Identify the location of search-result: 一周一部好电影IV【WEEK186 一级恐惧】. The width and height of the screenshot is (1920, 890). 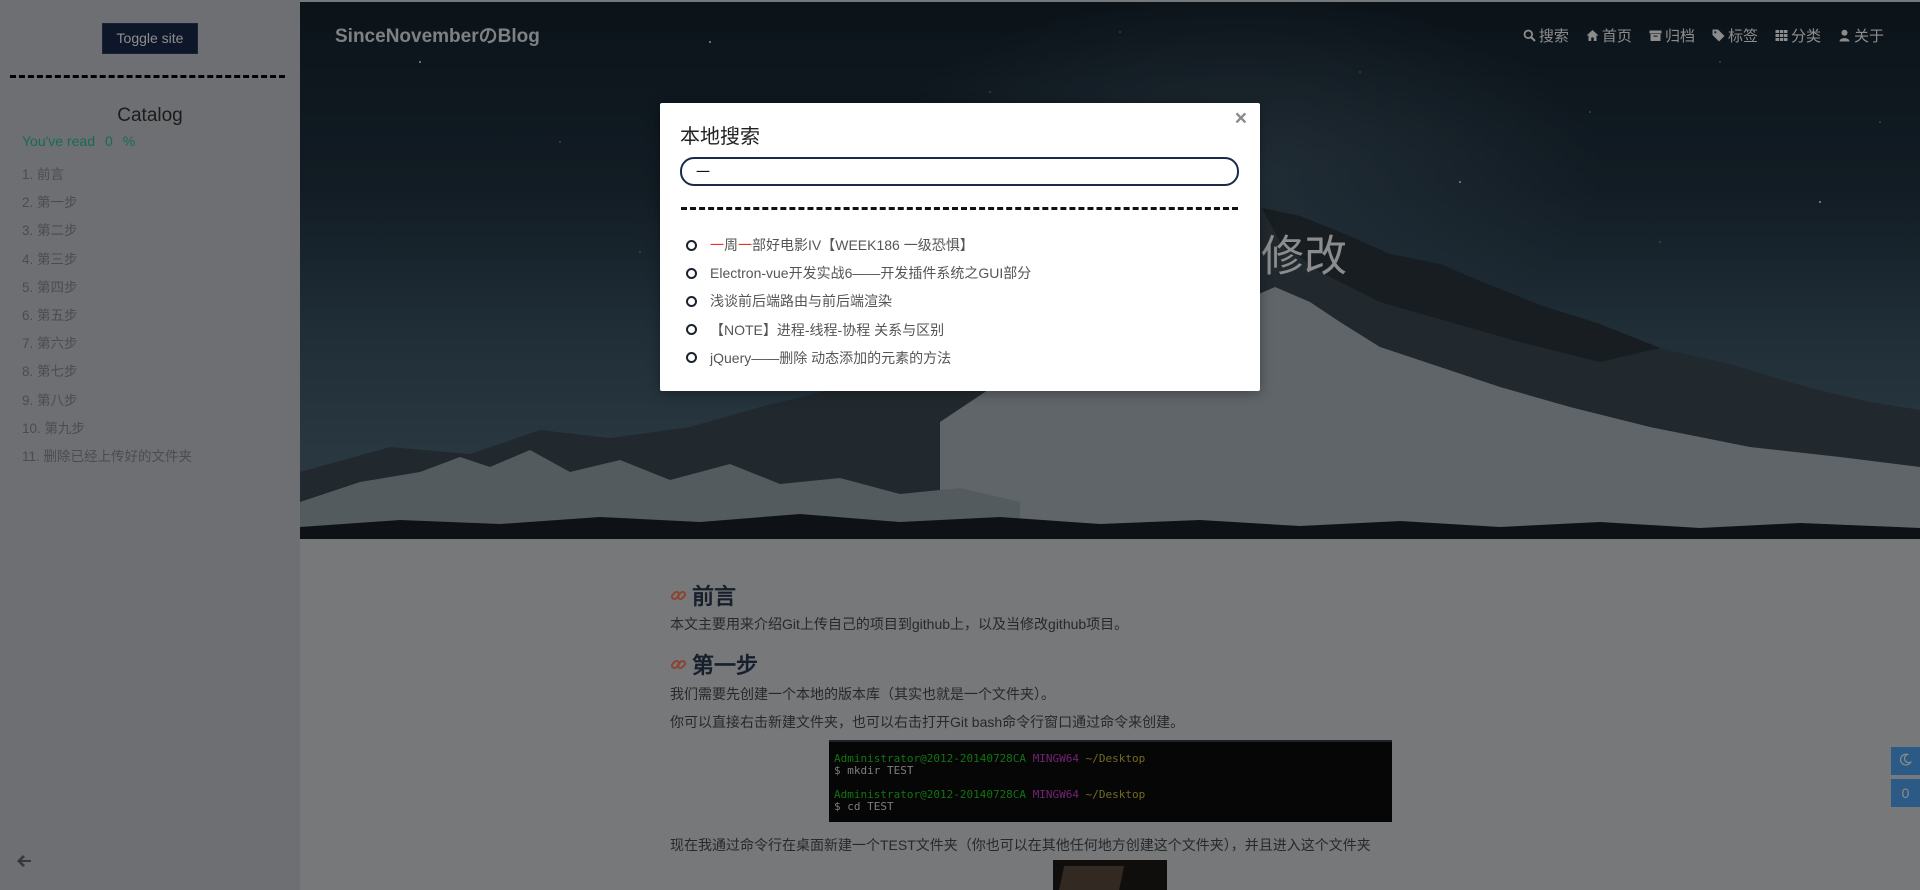
(858, 245).